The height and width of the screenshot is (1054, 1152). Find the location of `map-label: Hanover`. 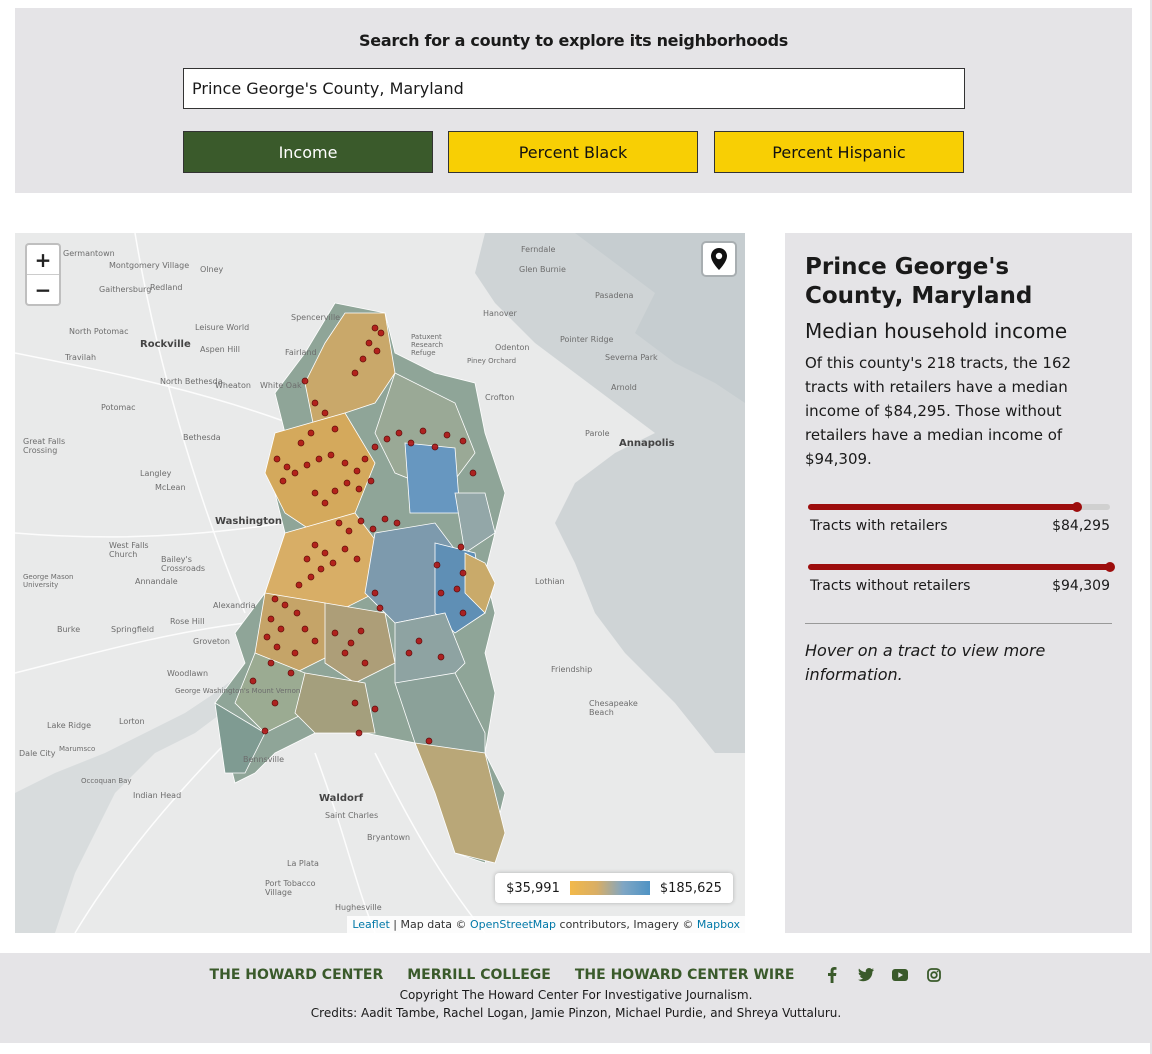

map-label: Hanover is located at coordinates (500, 313).